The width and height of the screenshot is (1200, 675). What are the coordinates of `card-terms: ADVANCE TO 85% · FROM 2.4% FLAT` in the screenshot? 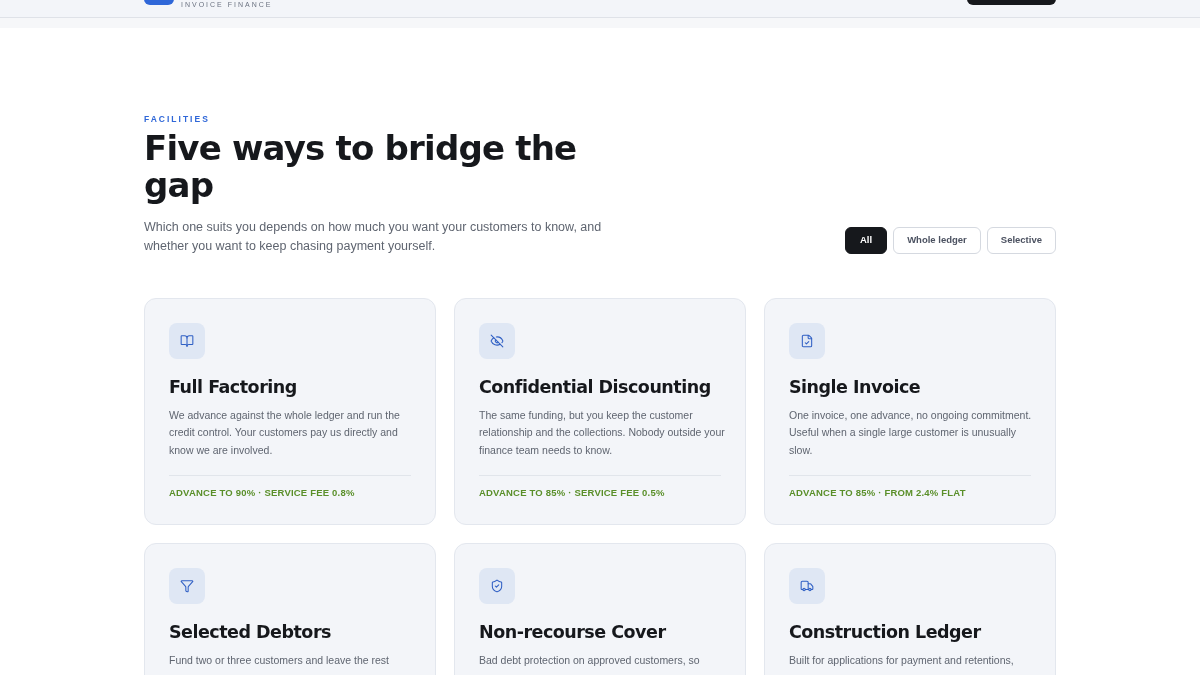 It's located at (878, 492).